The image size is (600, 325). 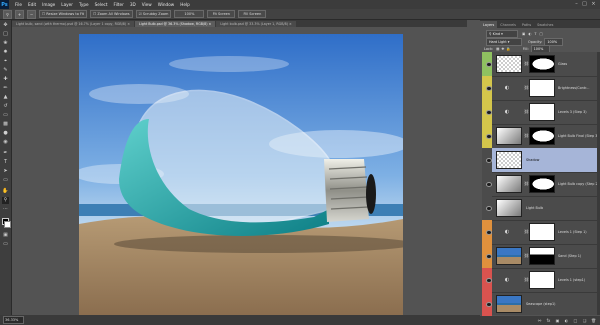 I want to click on menu-filter: Filter, so click(x=118, y=4).